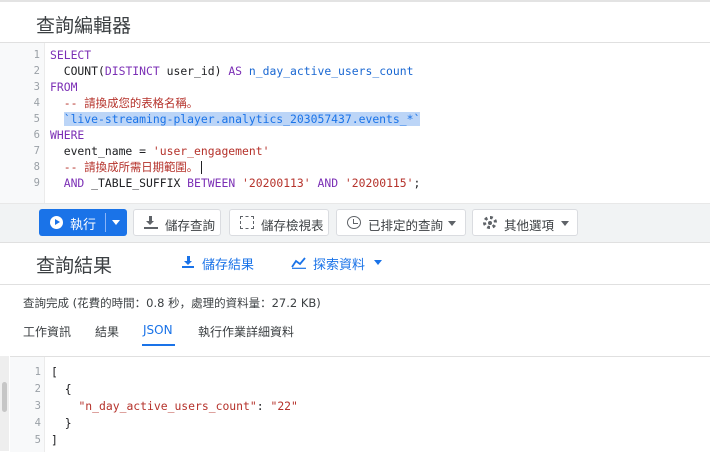  What do you see at coordinates (355, 406) in the screenshot?
I see `json-line: 3 "n_day_active_users_count": "22"` at bounding box center [355, 406].